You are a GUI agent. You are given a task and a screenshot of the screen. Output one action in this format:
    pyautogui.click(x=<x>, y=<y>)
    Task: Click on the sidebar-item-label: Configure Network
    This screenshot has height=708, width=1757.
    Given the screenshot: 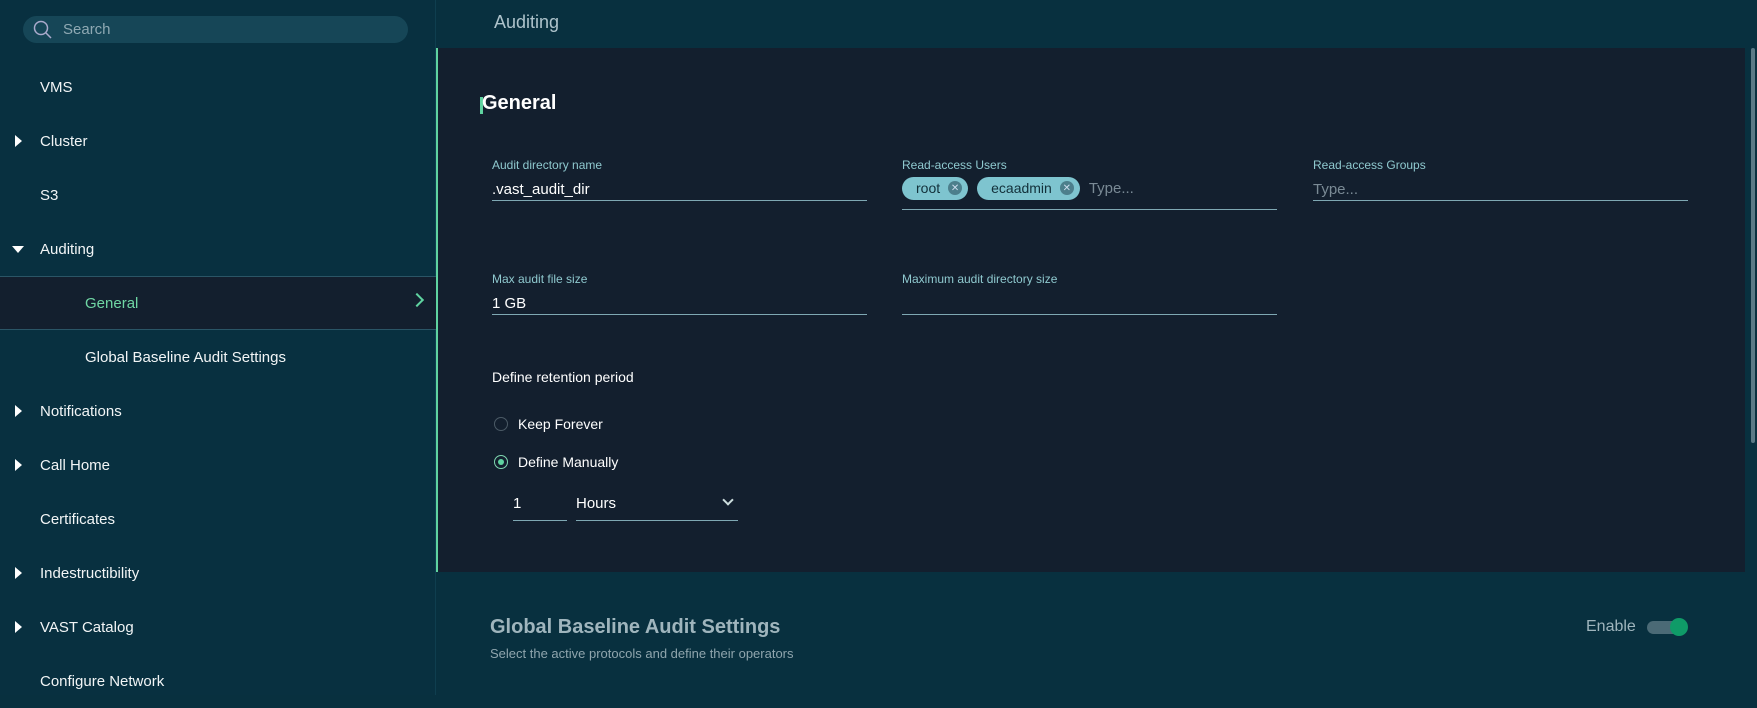 What is the action you would take?
    pyautogui.click(x=102, y=681)
    